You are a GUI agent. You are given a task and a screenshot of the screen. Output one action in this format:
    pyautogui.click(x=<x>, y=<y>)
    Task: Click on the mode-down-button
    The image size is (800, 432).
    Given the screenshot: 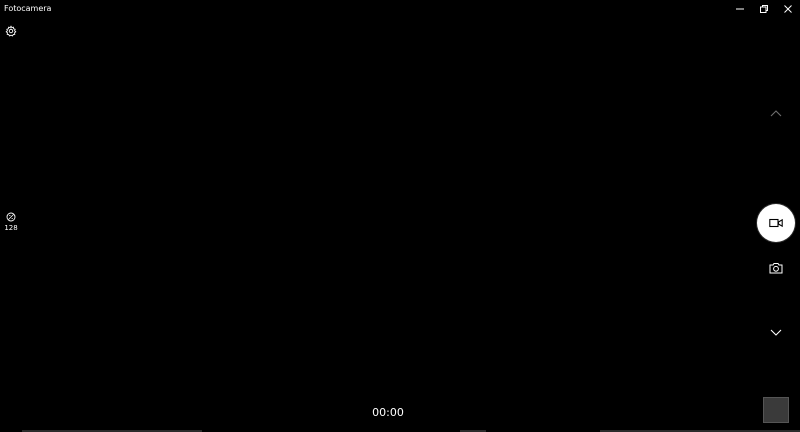 What is the action you would take?
    pyautogui.click(x=776, y=333)
    